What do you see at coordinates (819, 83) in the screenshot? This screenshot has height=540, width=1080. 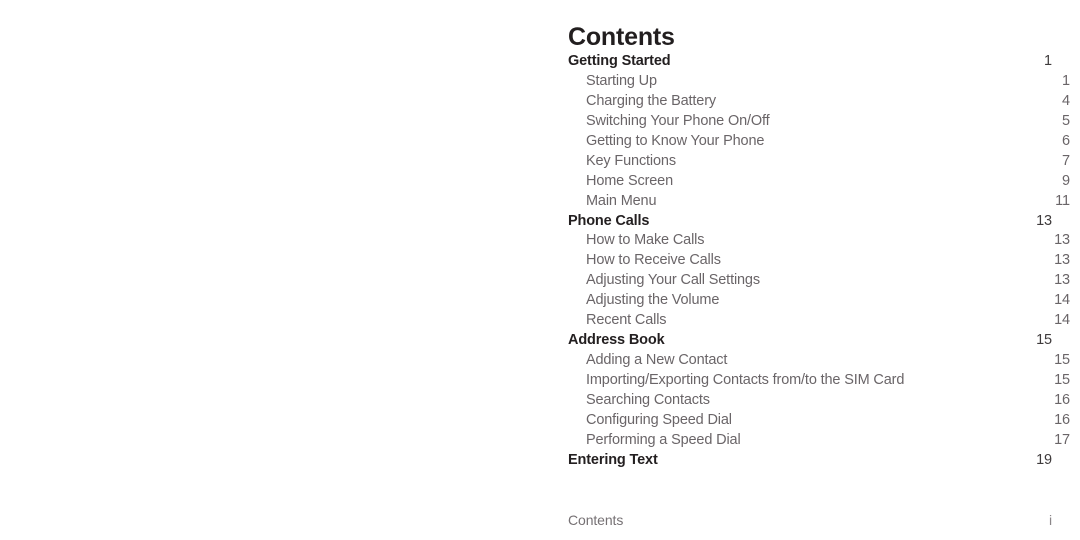 I see `toc-entry: Starting Up 1` at bounding box center [819, 83].